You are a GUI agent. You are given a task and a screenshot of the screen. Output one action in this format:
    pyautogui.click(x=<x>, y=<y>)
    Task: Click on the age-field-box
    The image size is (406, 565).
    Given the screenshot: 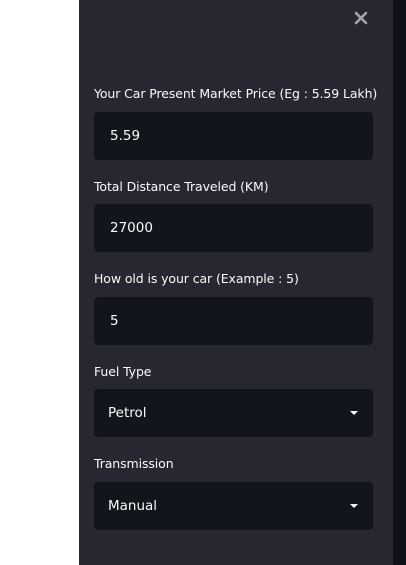 What is the action you would take?
    pyautogui.click(x=233, y=321)
    